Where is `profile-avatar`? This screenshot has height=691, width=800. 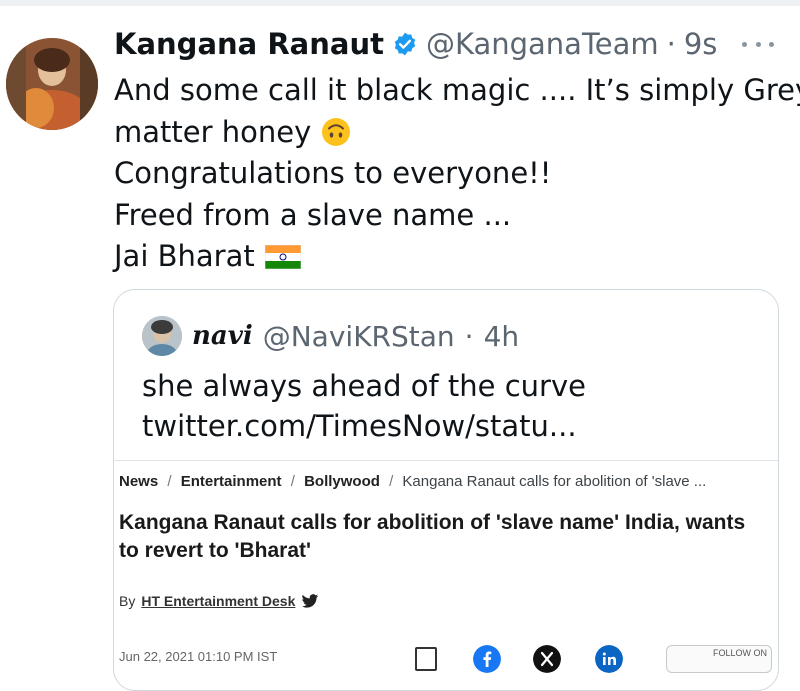
profile-avatar is located at coordinates (52, 84).